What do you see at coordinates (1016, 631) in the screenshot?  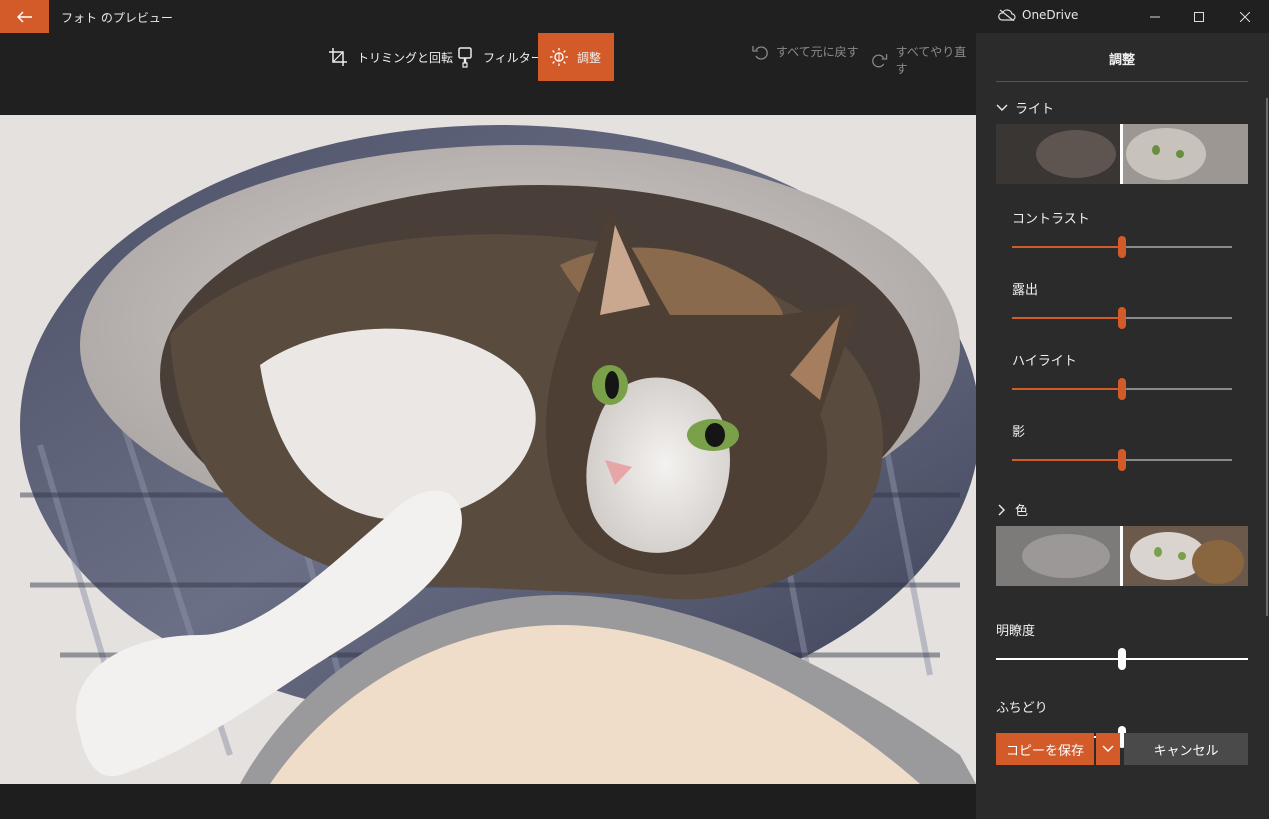 I see `clarity-label: 明瞭度` at bounding box center [1016, 631].